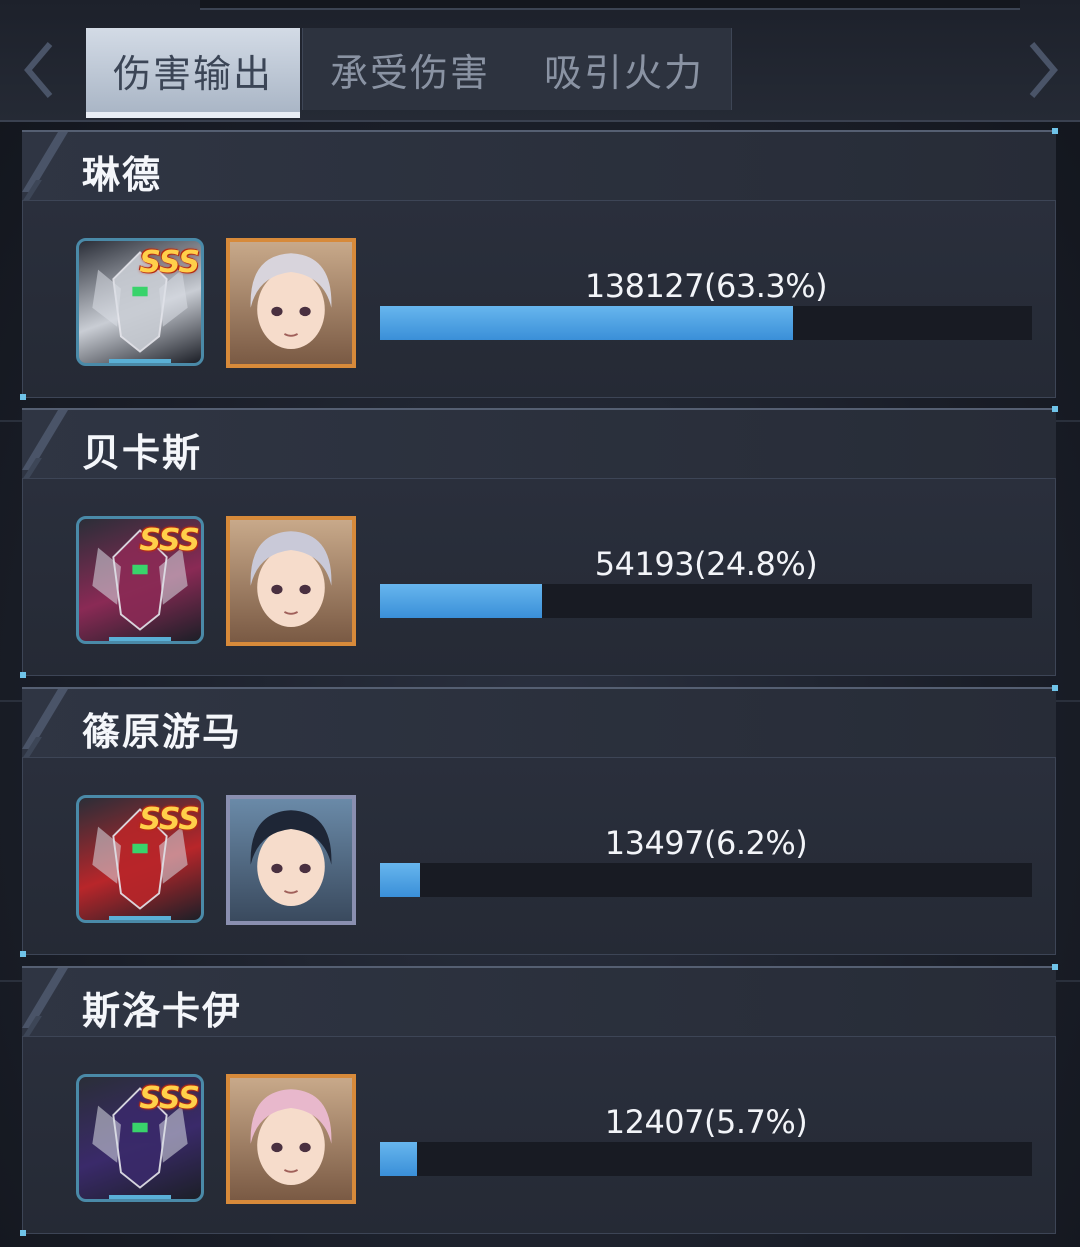 This screenshot has height=1247, width=1080. I want to click on unit-header: 篠原游马, so click(539, 723).